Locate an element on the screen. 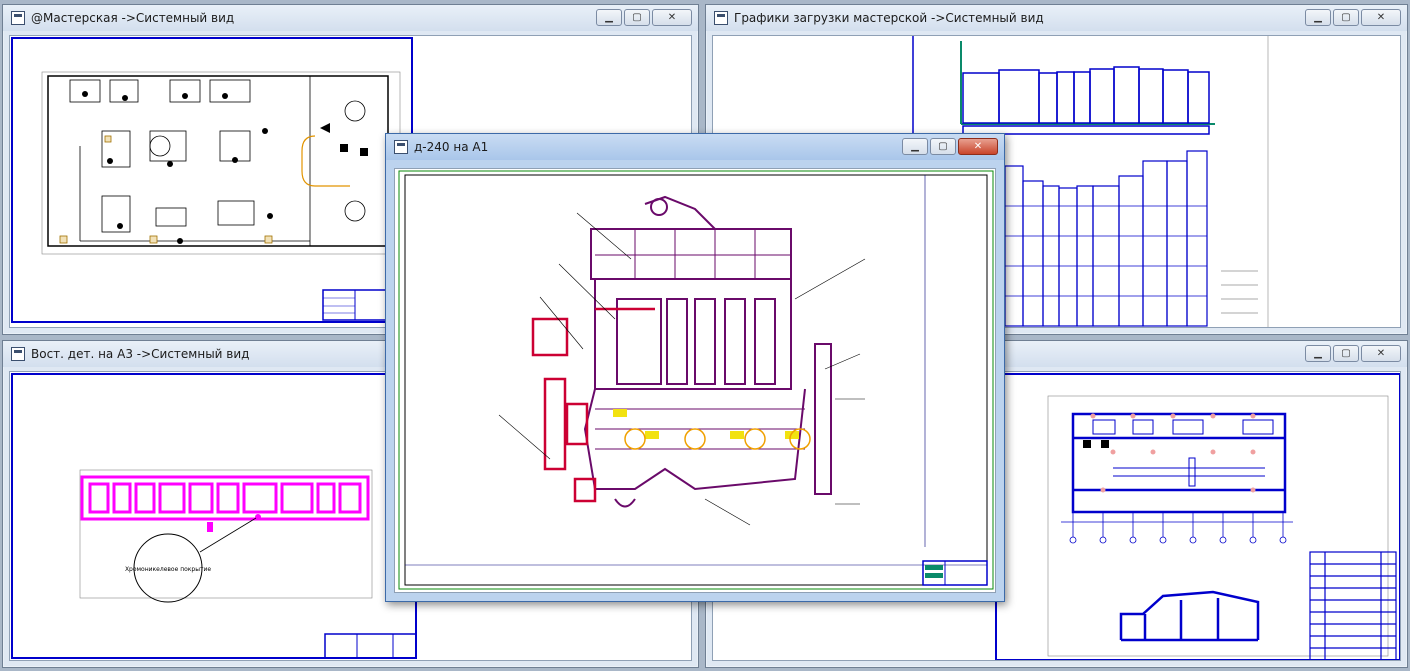 The width and height of the screenshot is (1410, 671). restored-part-title: Вост. дет. на А3 ->Системный вид is located at coordinates (140, 354).